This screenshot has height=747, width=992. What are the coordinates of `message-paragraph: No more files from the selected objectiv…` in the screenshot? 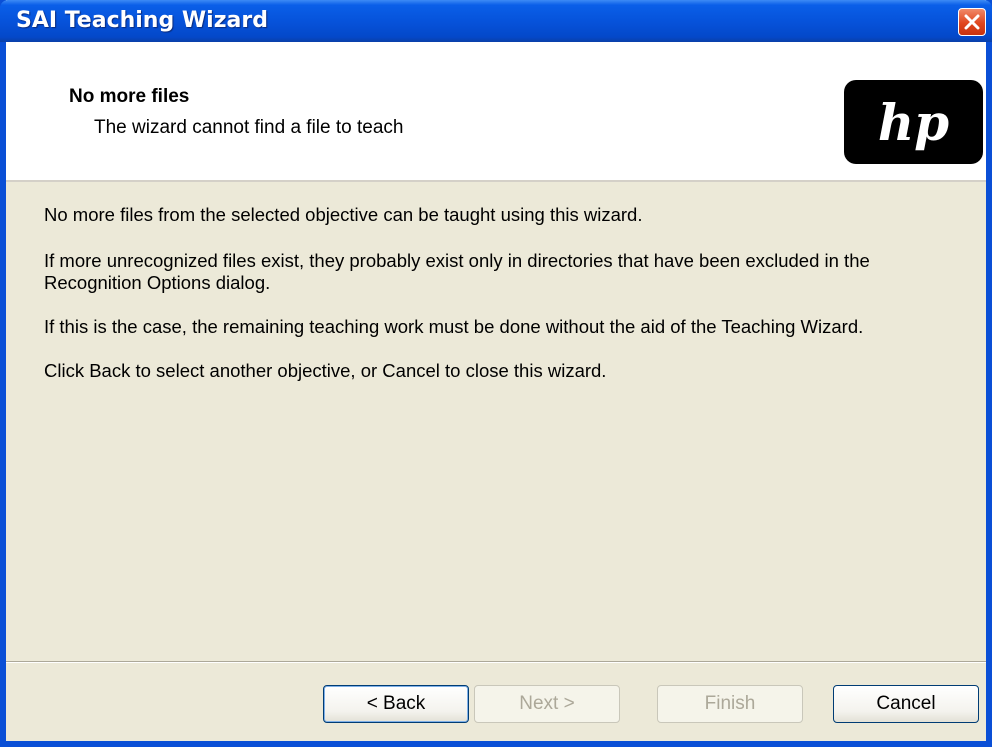 It's located at (343, 214).